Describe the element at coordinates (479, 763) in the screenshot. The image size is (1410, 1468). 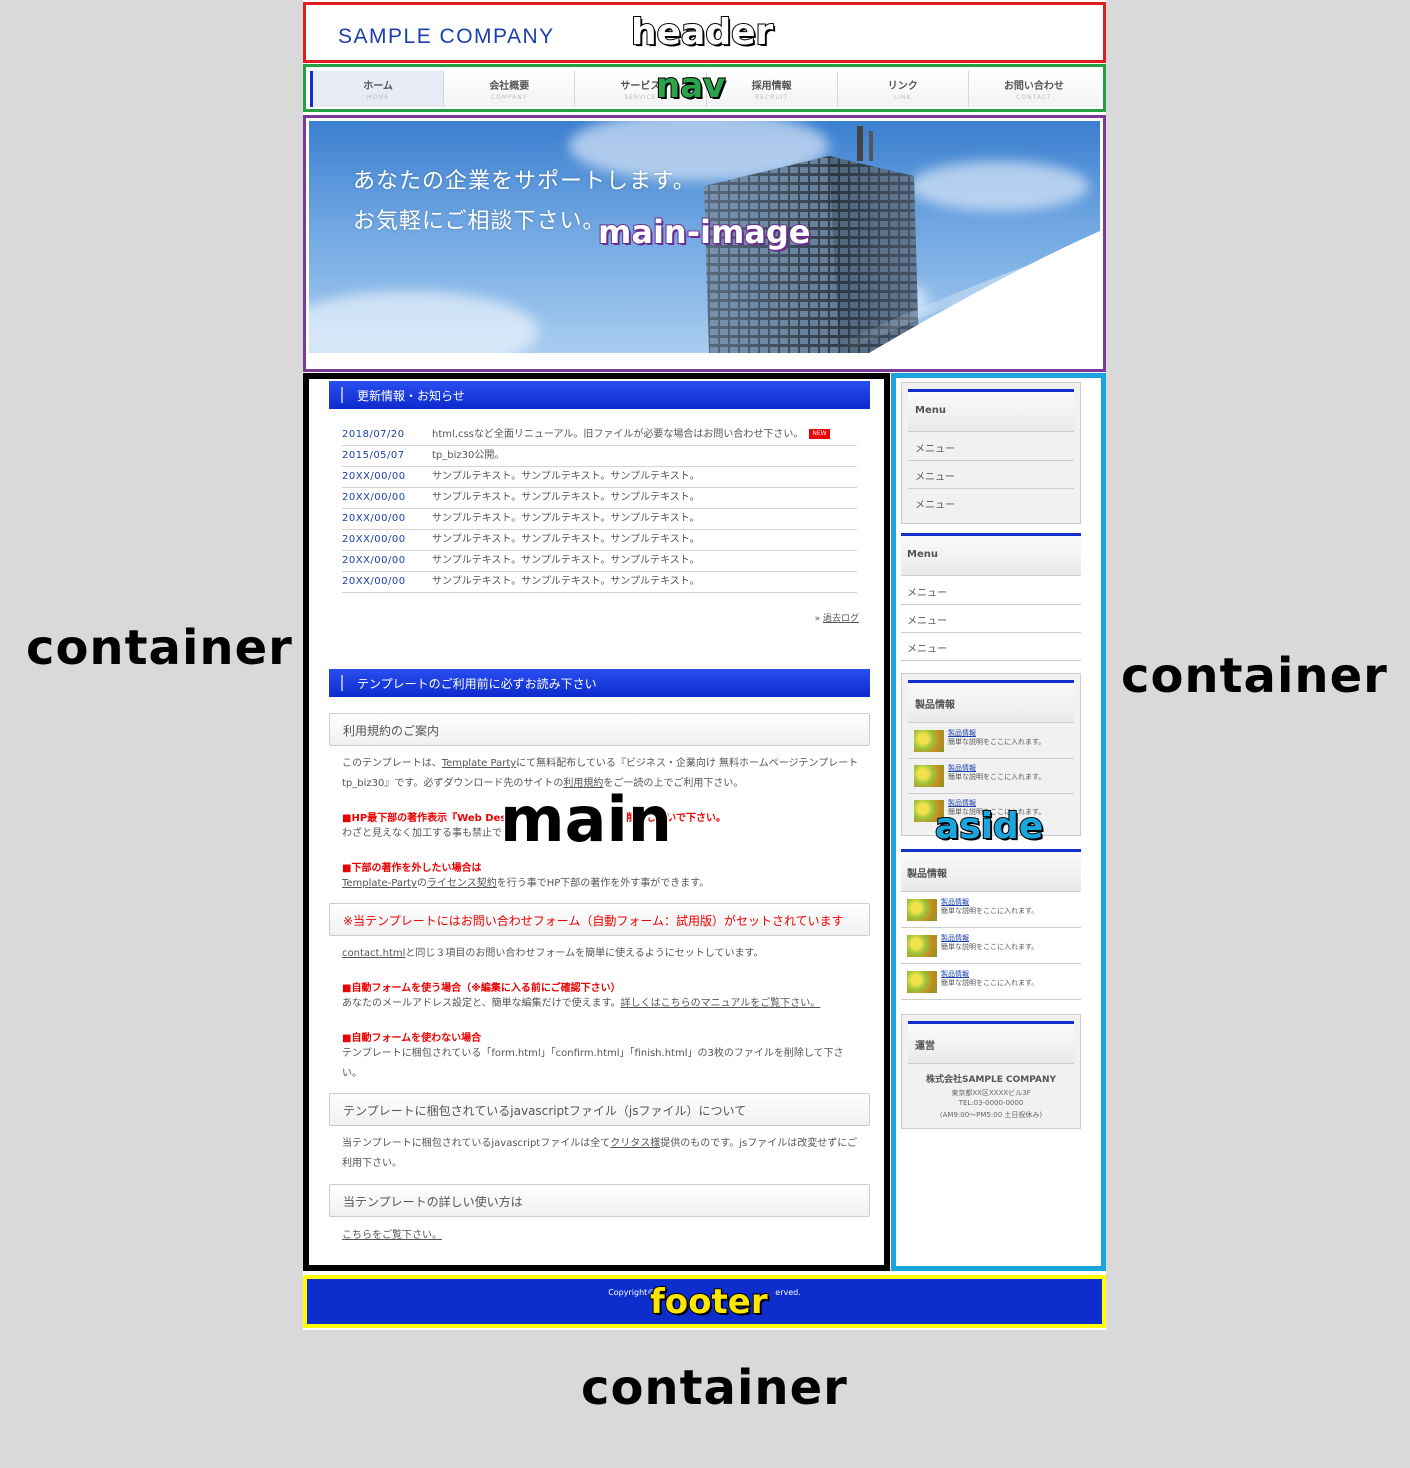
I see `template-party-link: Template Party` at that location.